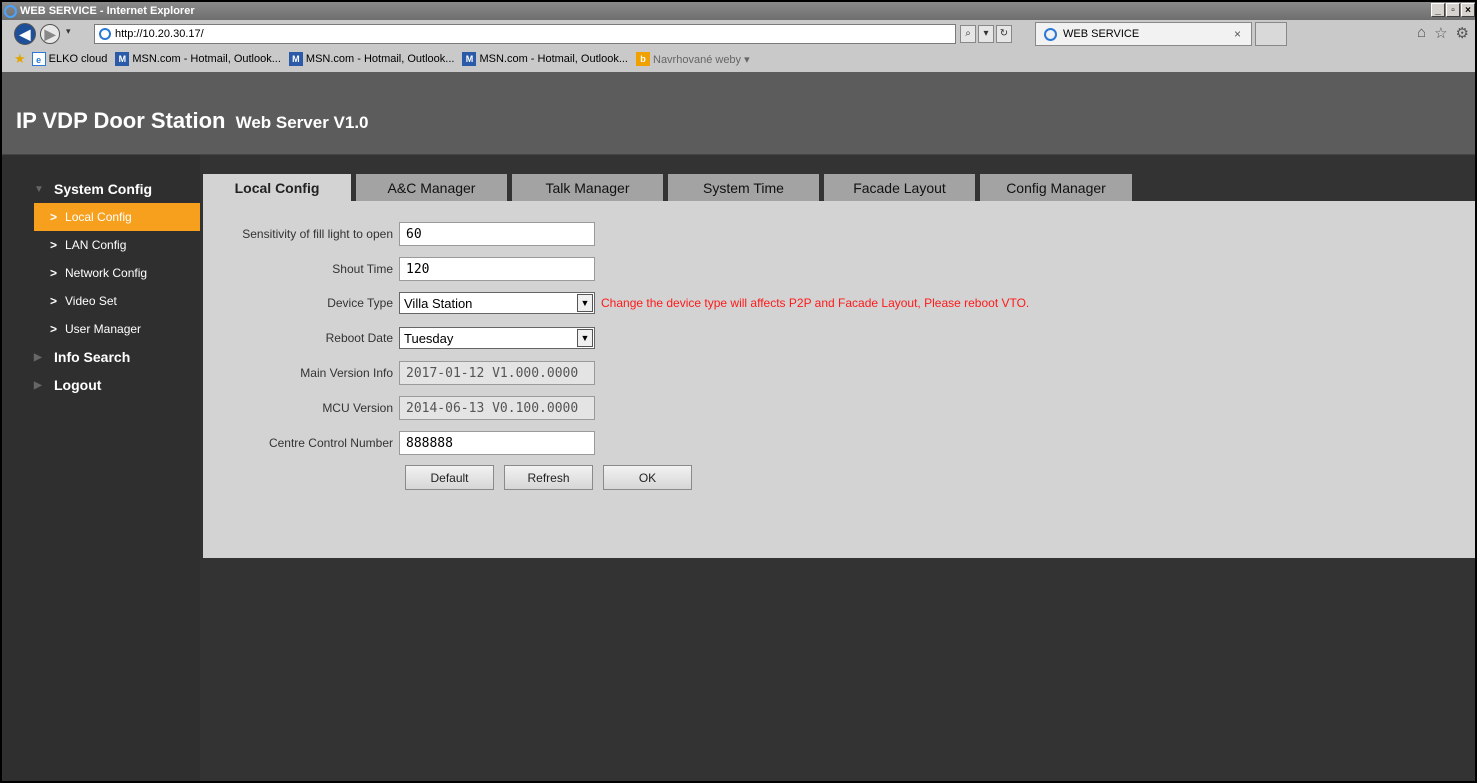 This screenshot has height=783, width=1477. I want to click on sidebar-item-user-manager: > User Manager, so click(117, 329).